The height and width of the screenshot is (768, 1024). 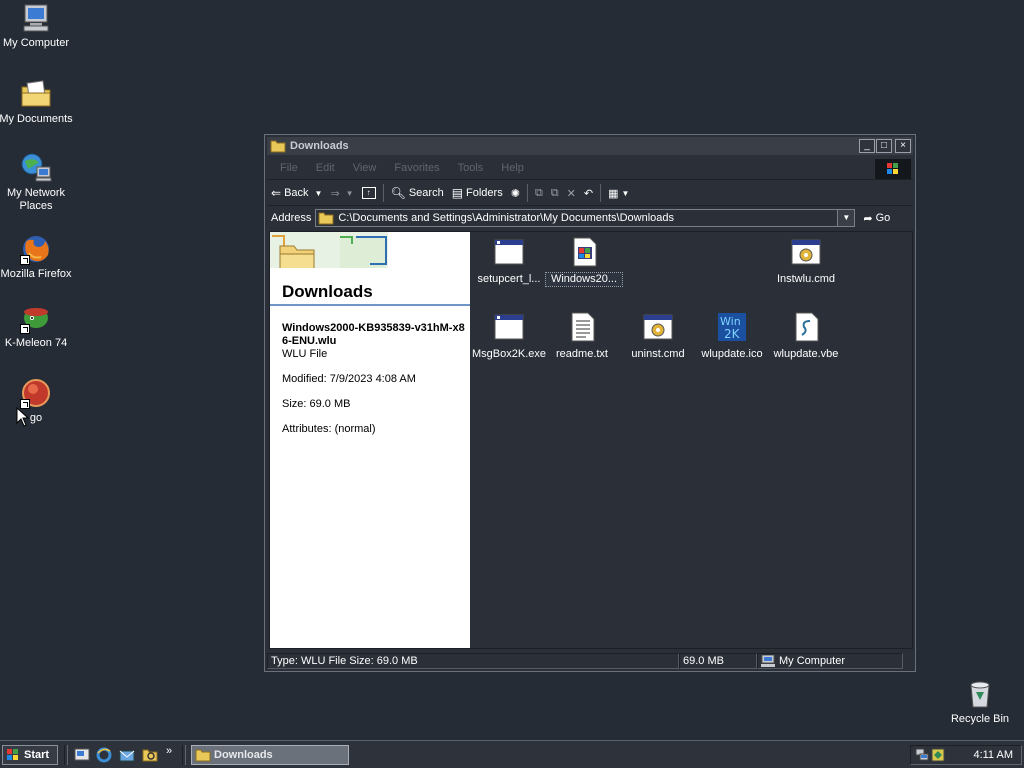 What do you see at coordinates (316, 404) in the screenshot?
I see `file-size: Size: 69.0 MB` at bounding box center [316, 404].